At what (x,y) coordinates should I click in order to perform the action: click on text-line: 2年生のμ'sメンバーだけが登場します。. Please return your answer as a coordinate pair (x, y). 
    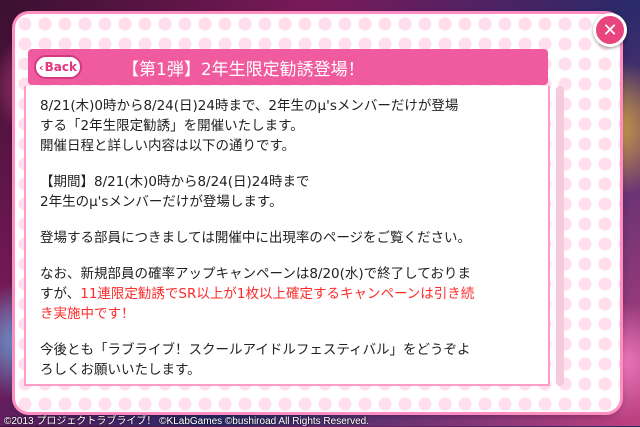
    Looking at the image, I should click on (161, 202).